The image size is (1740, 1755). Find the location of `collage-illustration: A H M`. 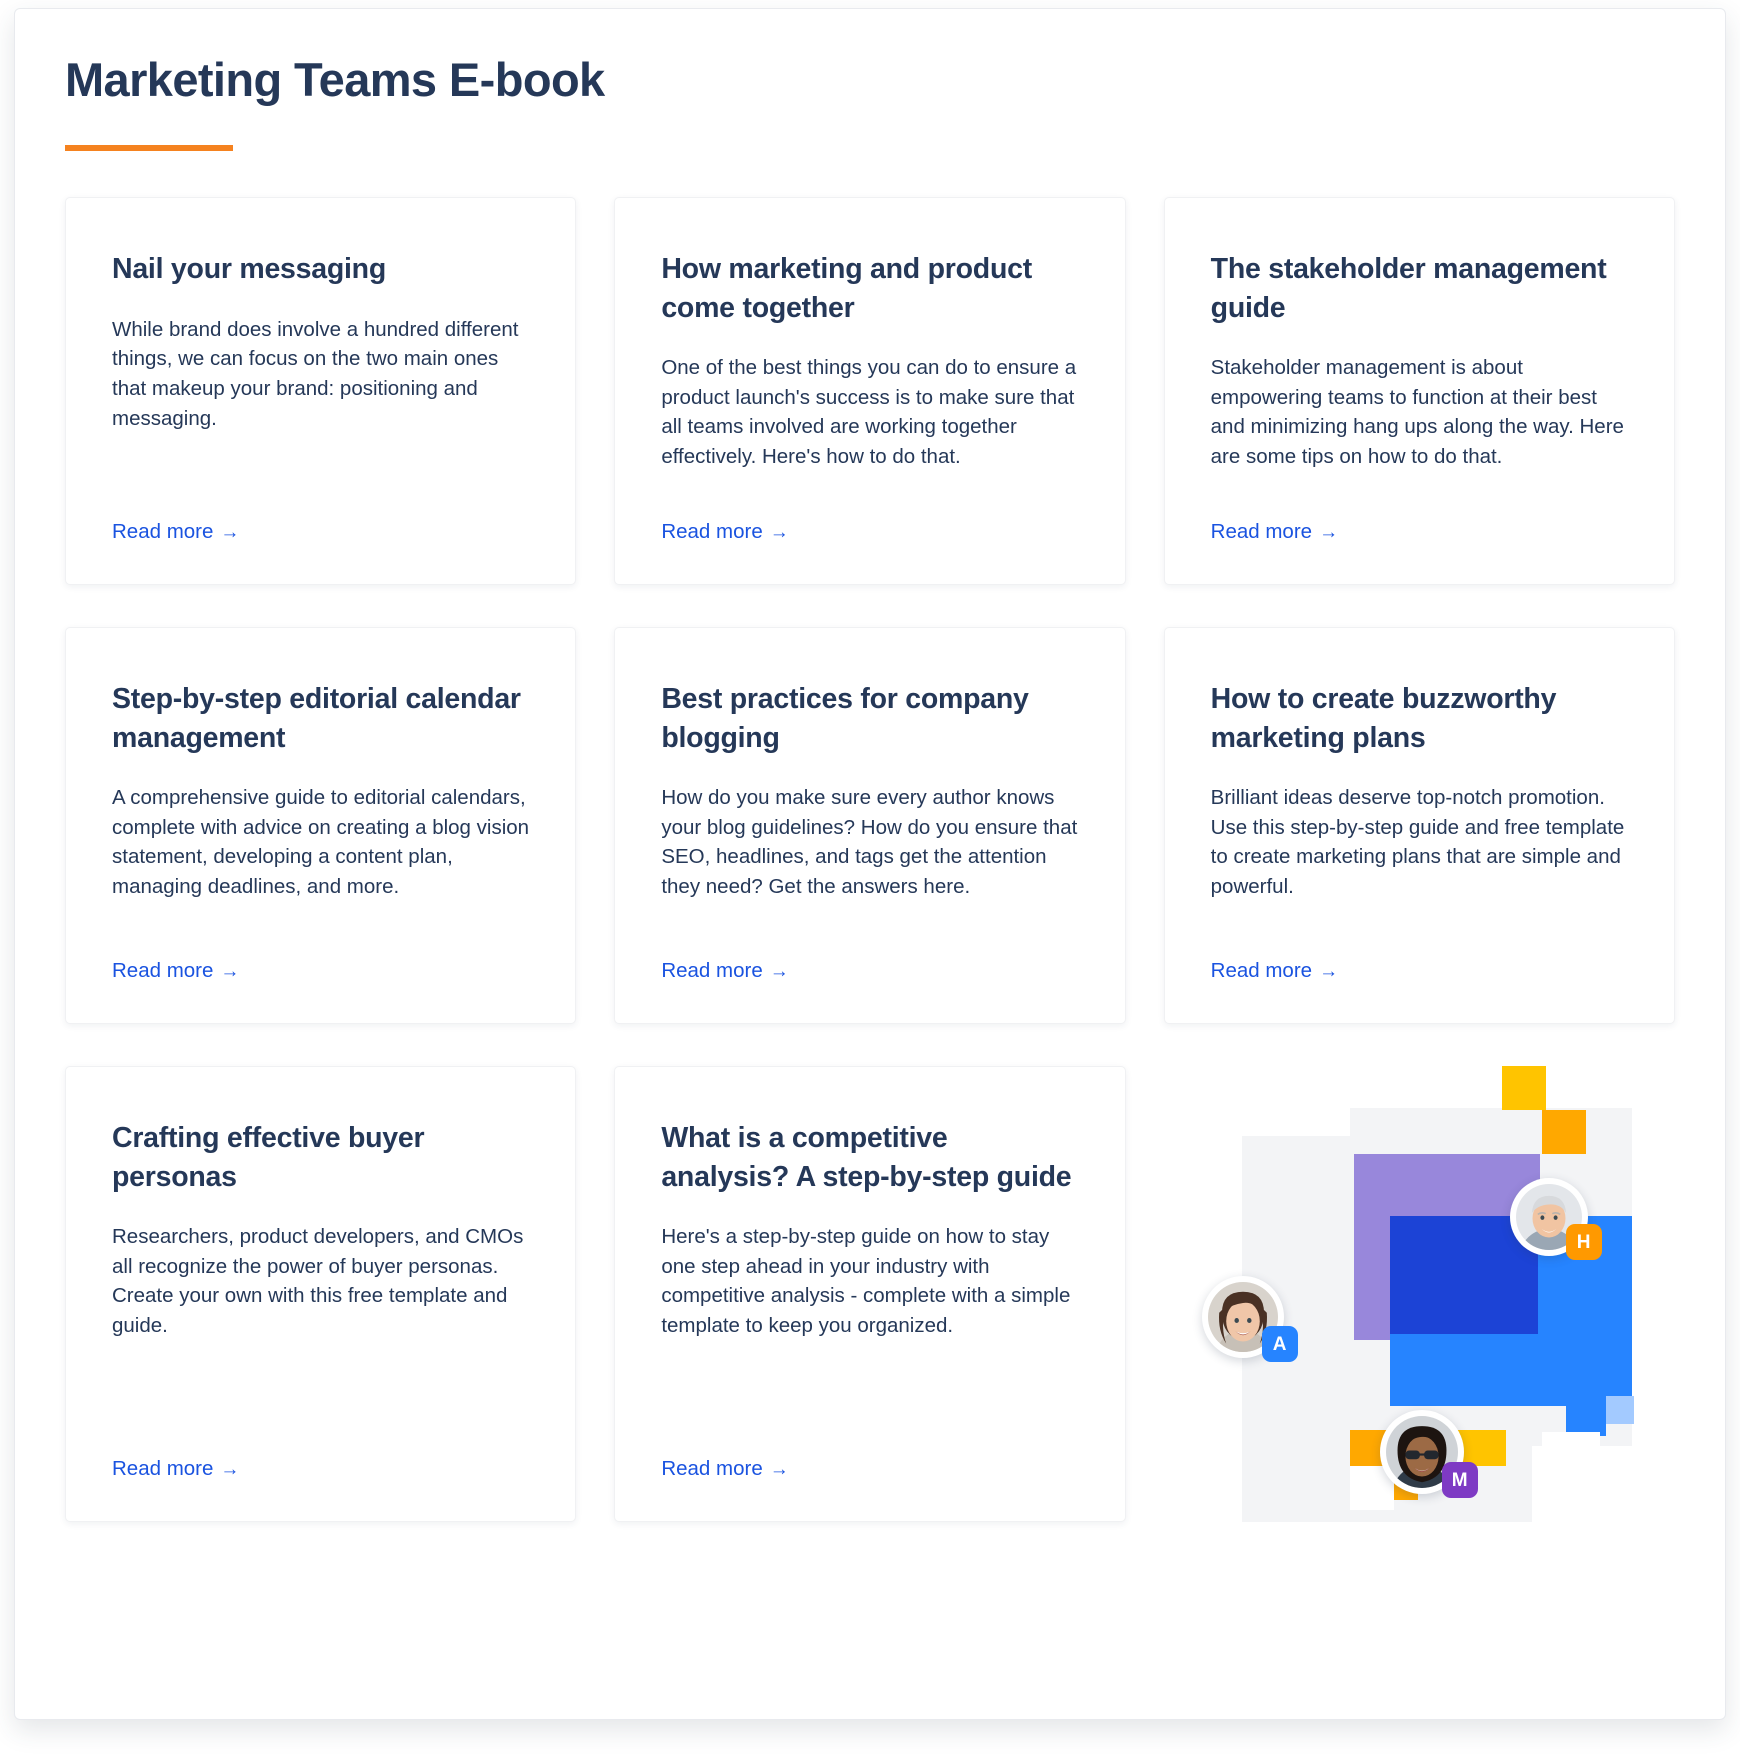

collage-illustration: A H M is located at coordinates (1417, 1294).